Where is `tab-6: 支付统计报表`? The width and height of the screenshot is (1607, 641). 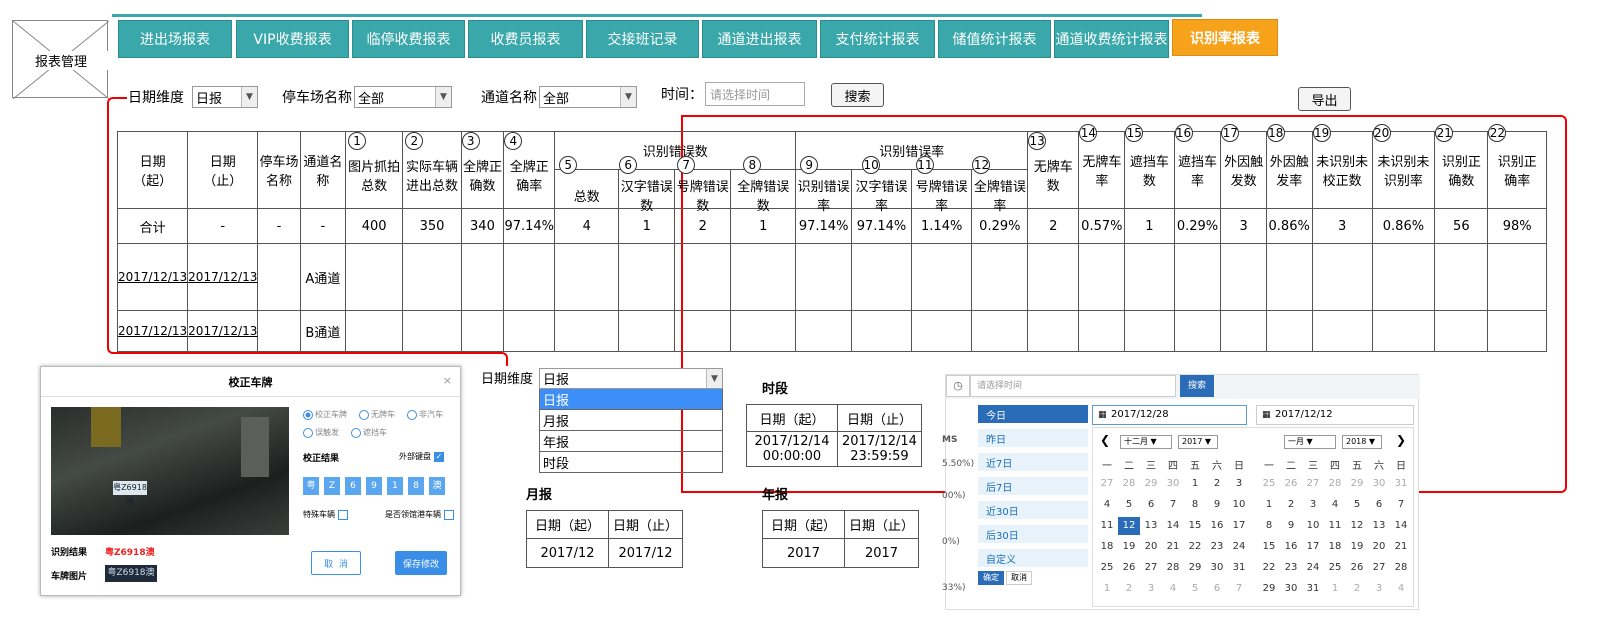 tab-6: 支付统计报表 is located at coordinates (877, 39).